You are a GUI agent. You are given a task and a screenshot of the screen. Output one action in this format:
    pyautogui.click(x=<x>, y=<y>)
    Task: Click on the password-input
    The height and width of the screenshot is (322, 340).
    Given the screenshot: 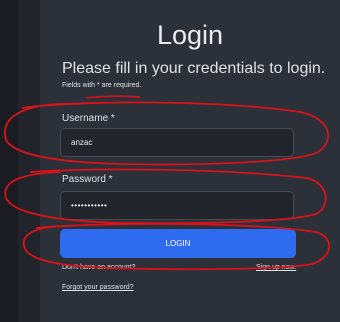 What is the action you would take?
    pyautogui.click(x=177, y=205)
    